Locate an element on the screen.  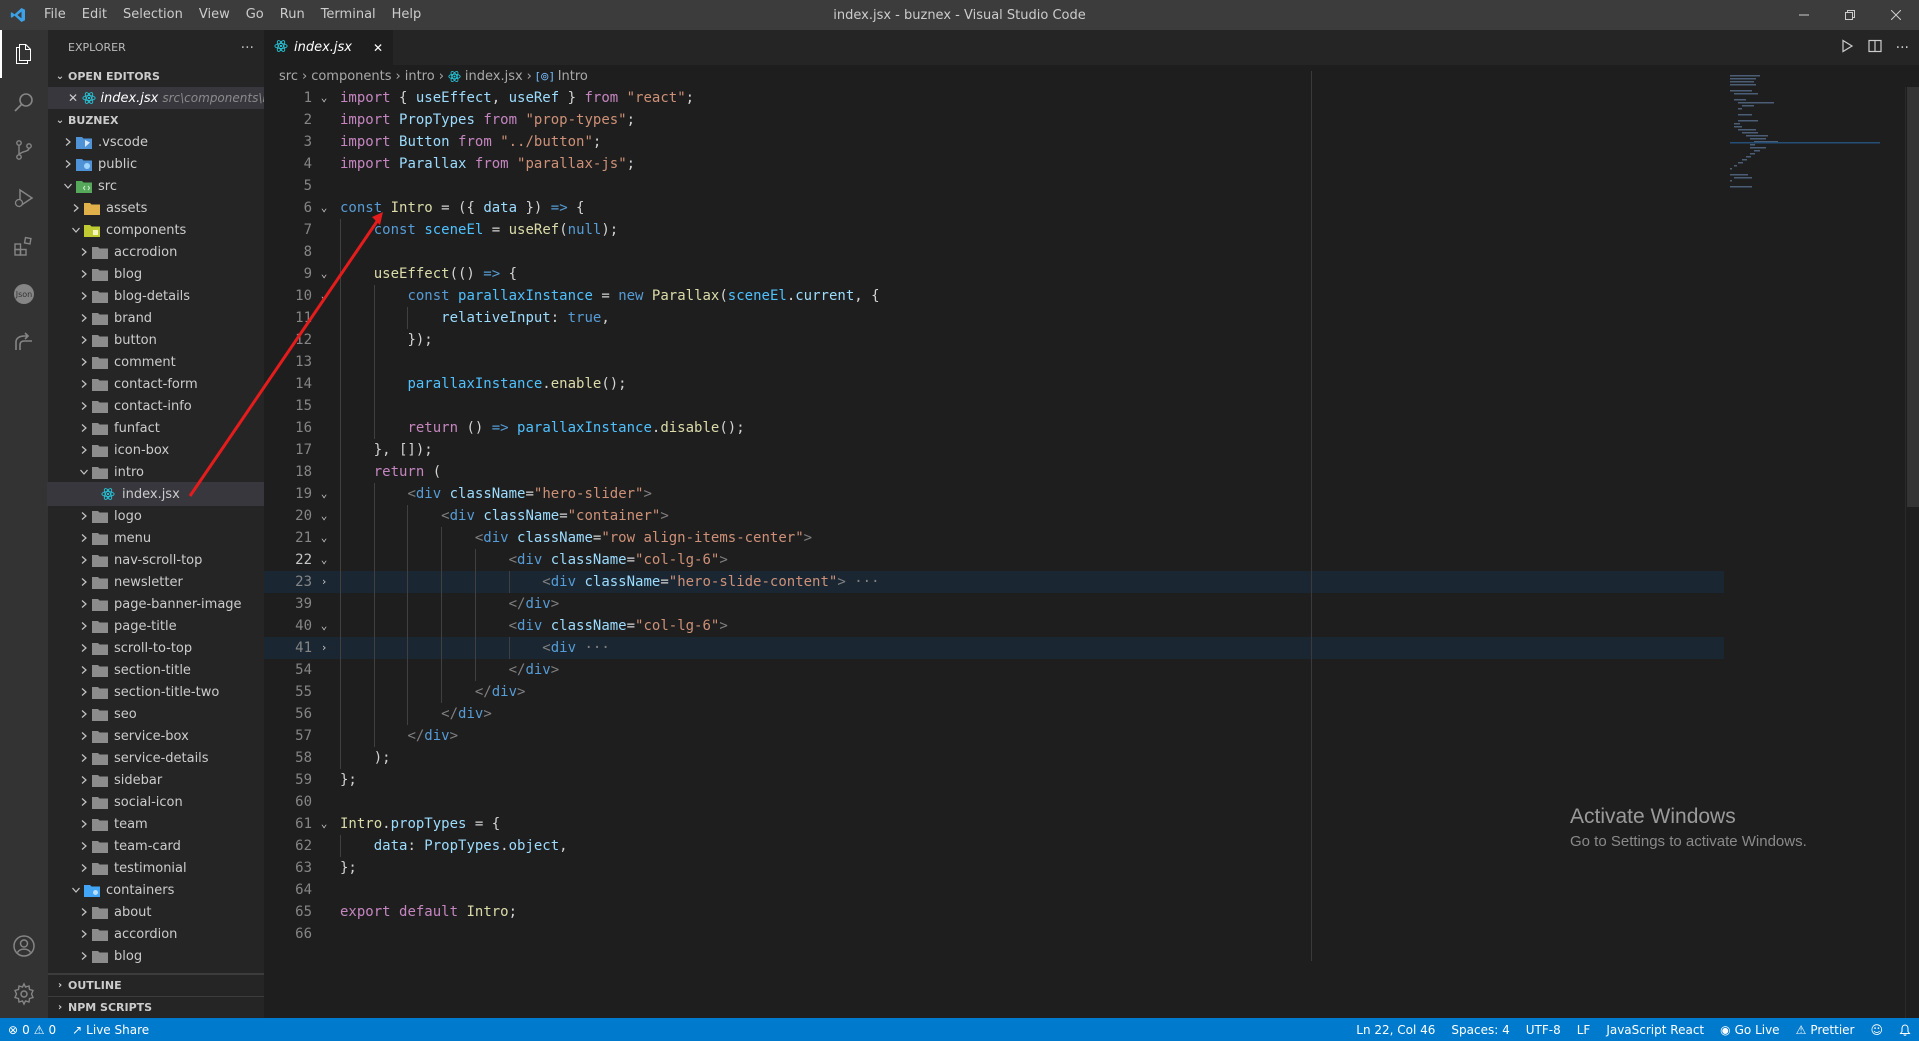
close-icon: ✕ is located at coordinates (75, 98).